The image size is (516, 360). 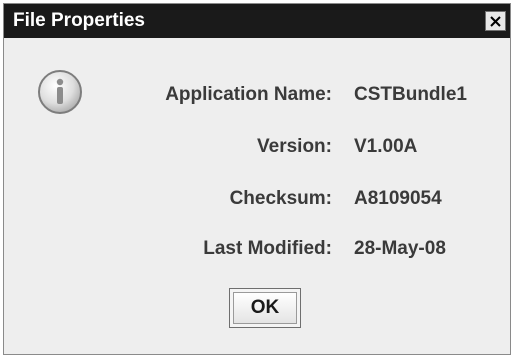 I want to click on application-name-value: CSTBundle1, so click(x=410, y=94).